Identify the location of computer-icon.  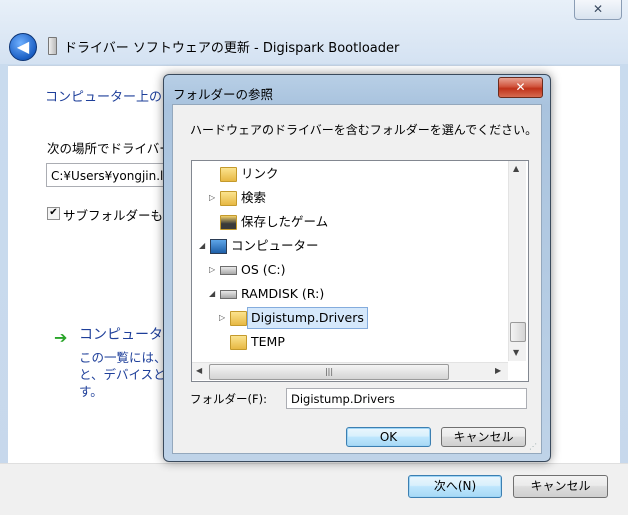
(218, 246).